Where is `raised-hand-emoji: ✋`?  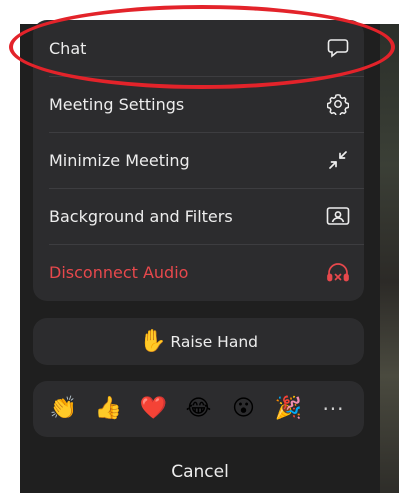 raised-hand-emoji: ✋ is located at coordinates (153, 341).